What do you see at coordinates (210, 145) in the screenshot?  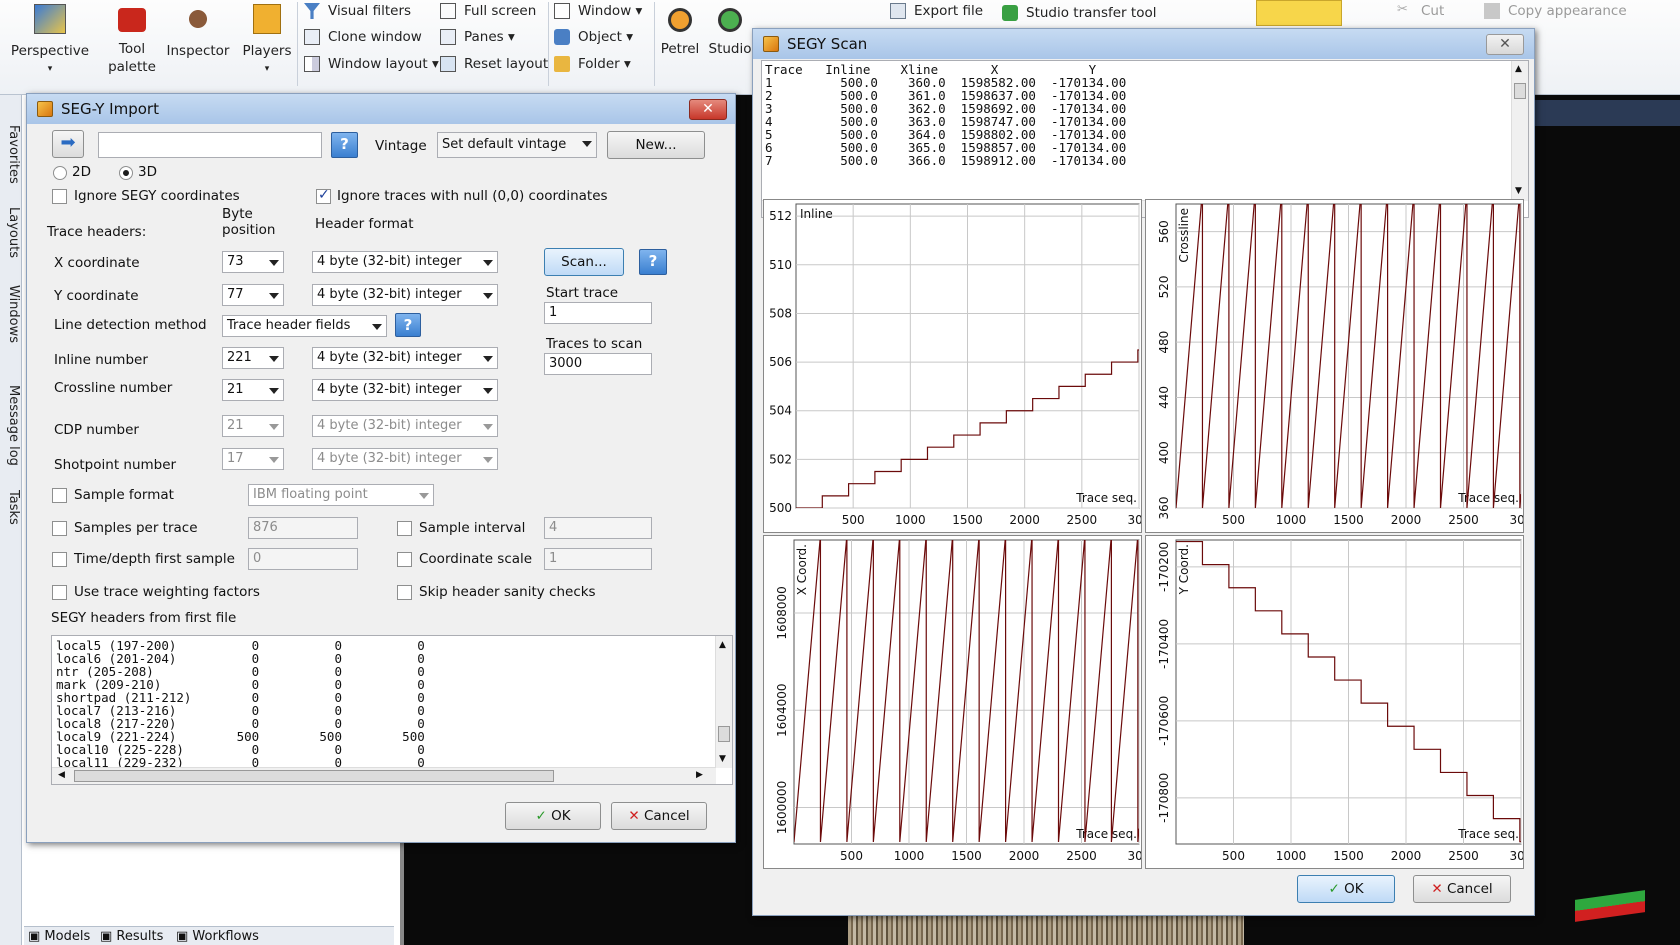 I see `file-path-input` at bounding box center [210, 145].